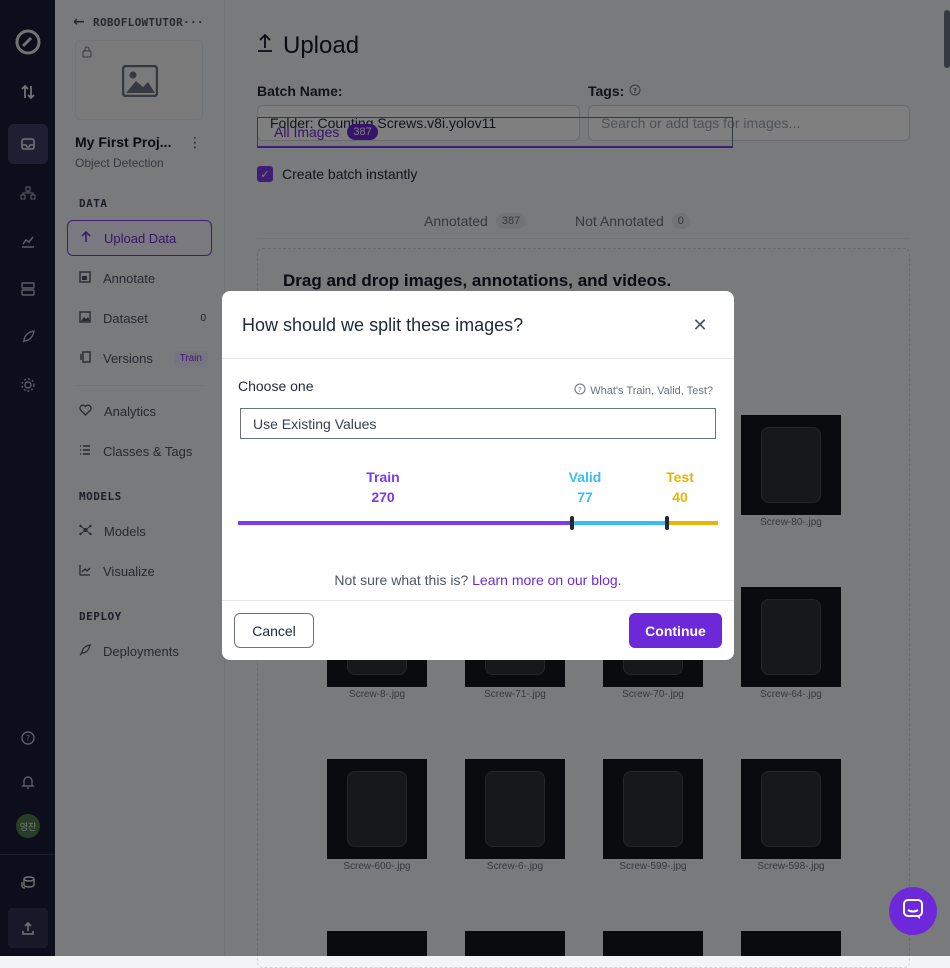 The height and width of the screenshot is (968, 950). Describe the element at coordinates (383, 325) in the screenshot. I see `modal-title: How should we split these images?` at that location.